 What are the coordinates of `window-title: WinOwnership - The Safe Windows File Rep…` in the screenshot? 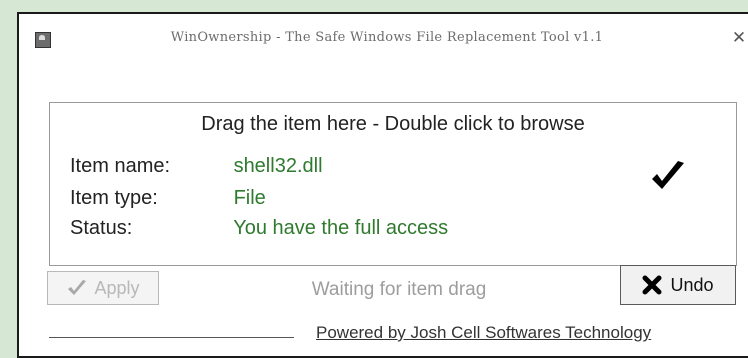 It's located at (387, 37).